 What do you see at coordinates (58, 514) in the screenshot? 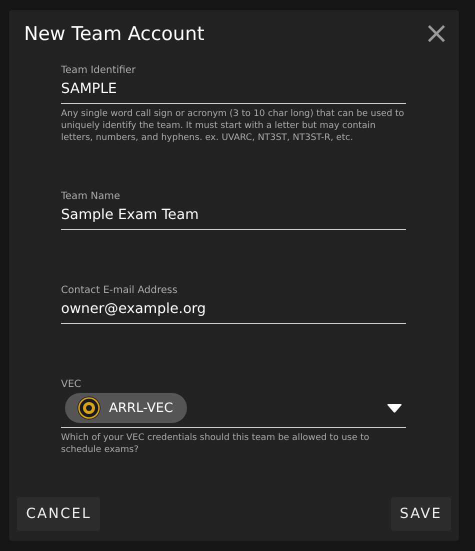
I see `cancel-button: CANCEL` at bounding box center [58, 514].